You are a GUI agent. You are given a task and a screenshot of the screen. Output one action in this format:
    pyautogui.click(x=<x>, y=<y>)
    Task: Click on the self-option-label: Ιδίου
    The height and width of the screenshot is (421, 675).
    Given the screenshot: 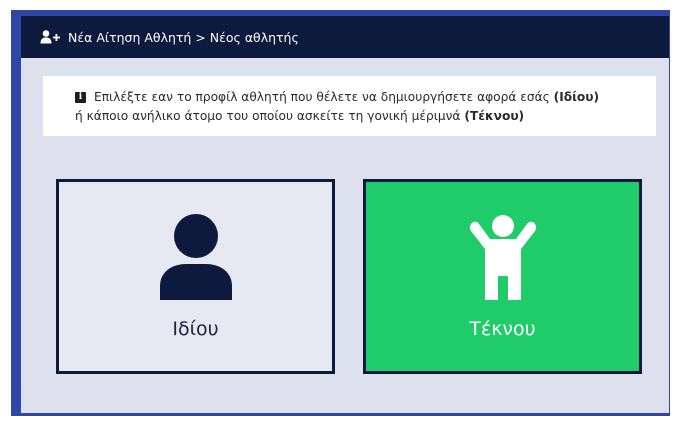 What is the action you would take?
    pyautogui.click(x=195, y=329)
    